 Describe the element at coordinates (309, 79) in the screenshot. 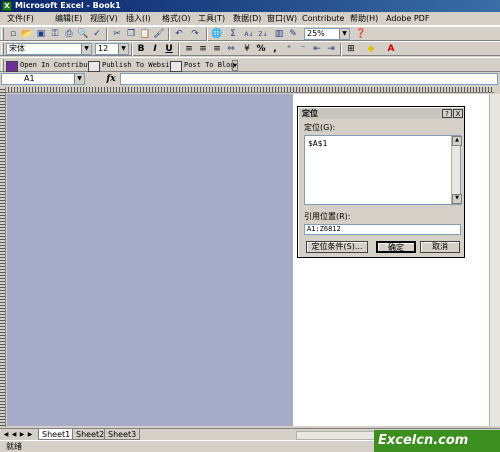

I see `formula-input` at that location.